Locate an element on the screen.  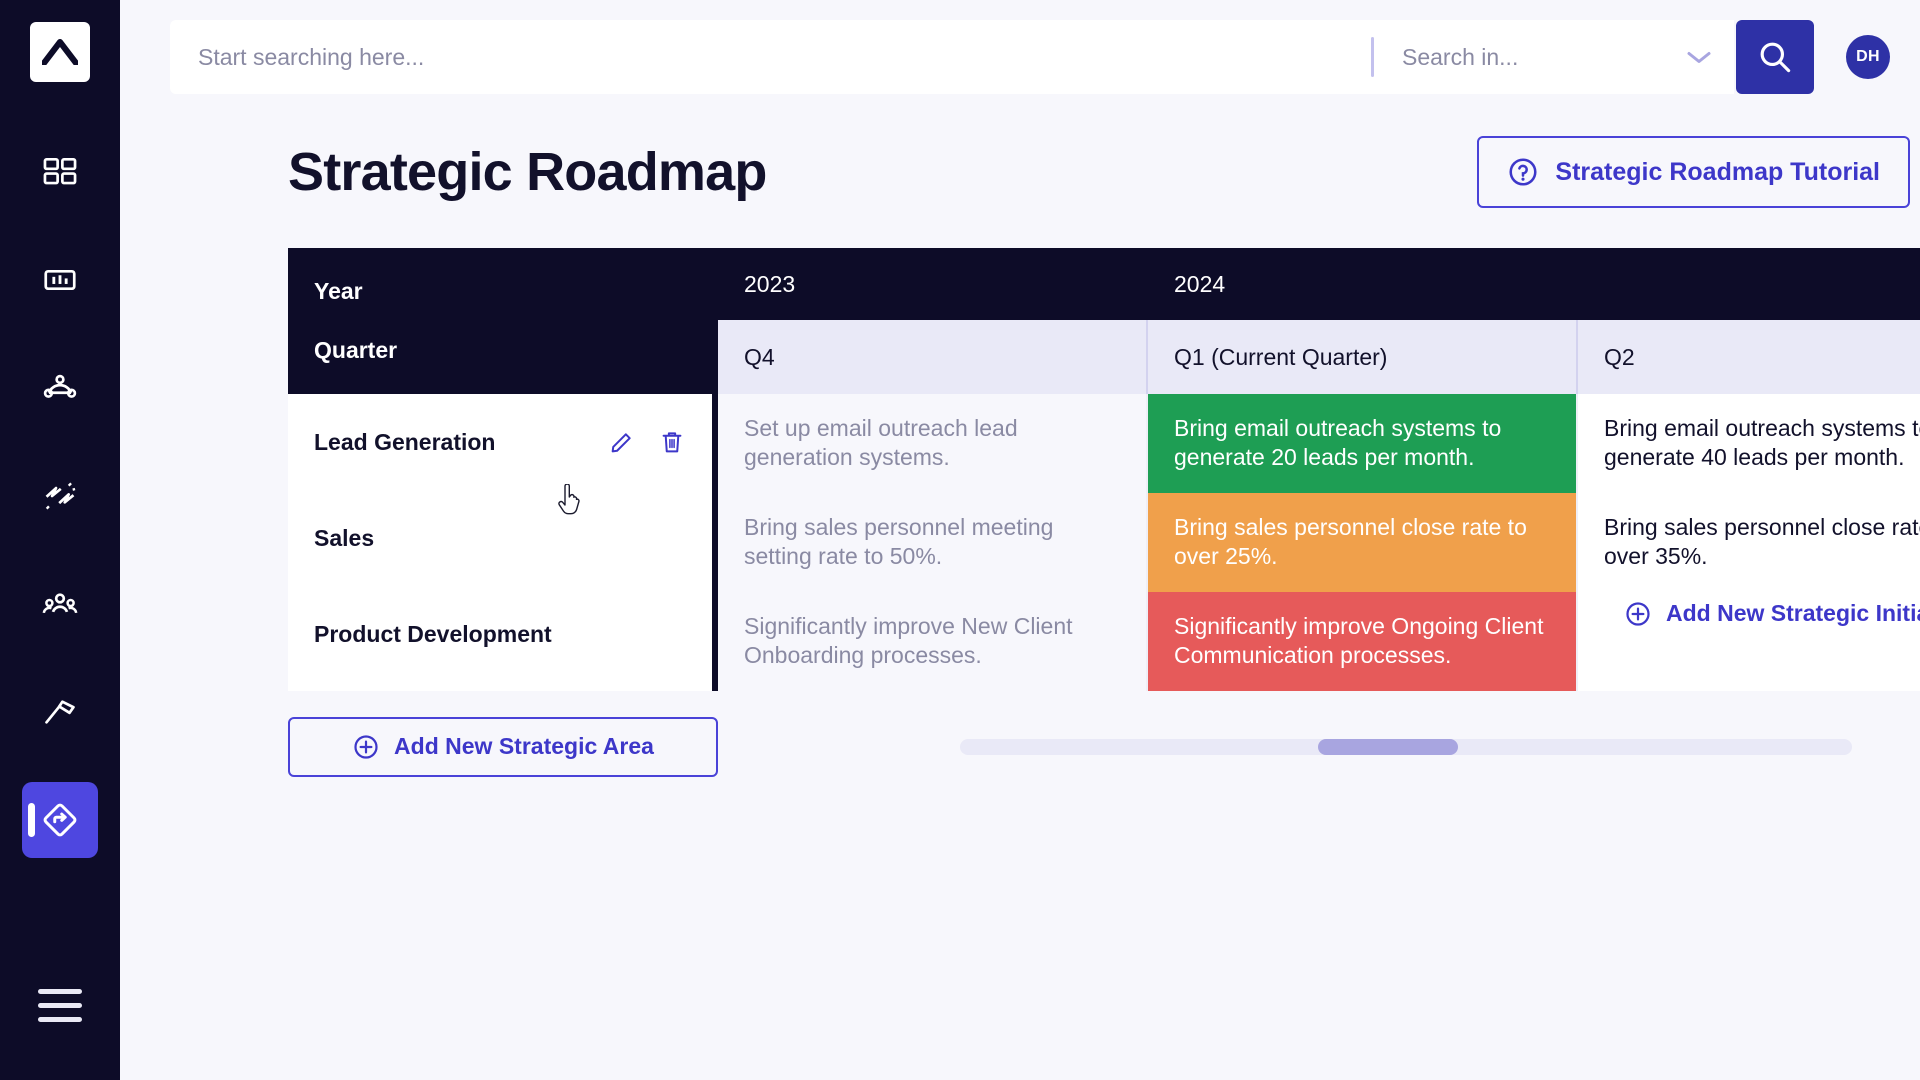
sidebar-item-dashboard is located at coordinates (60, 172).